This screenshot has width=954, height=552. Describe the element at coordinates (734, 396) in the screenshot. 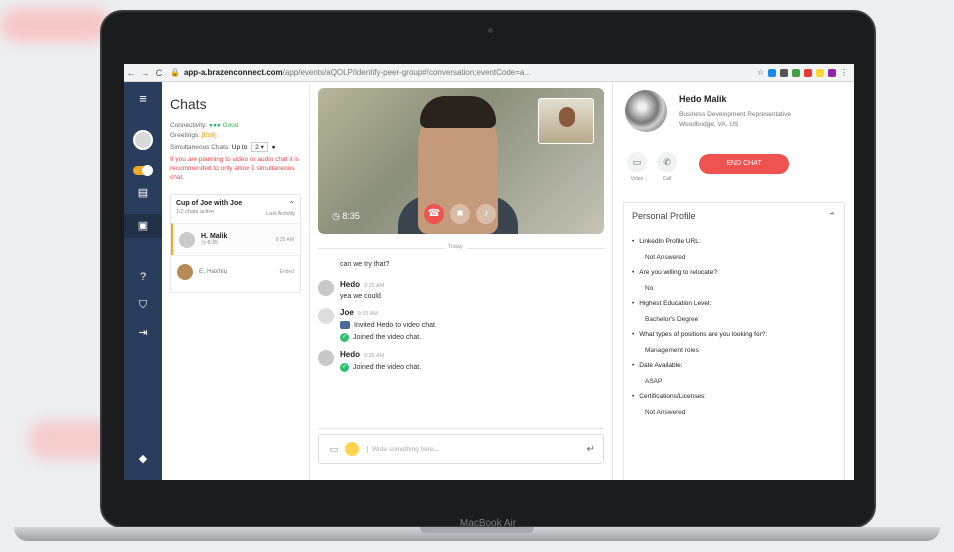

I see `profile-question: Certifications/Licenses:` at that location.